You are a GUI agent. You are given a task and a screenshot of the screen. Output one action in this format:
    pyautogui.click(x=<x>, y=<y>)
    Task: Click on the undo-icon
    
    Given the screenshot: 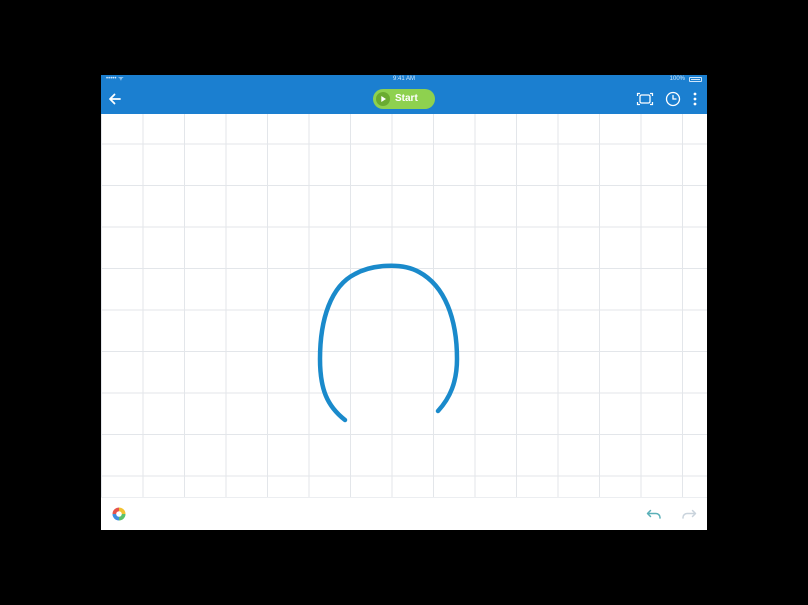 What is the action you would take?
    pyautogui.click(x=654, y=514)
    